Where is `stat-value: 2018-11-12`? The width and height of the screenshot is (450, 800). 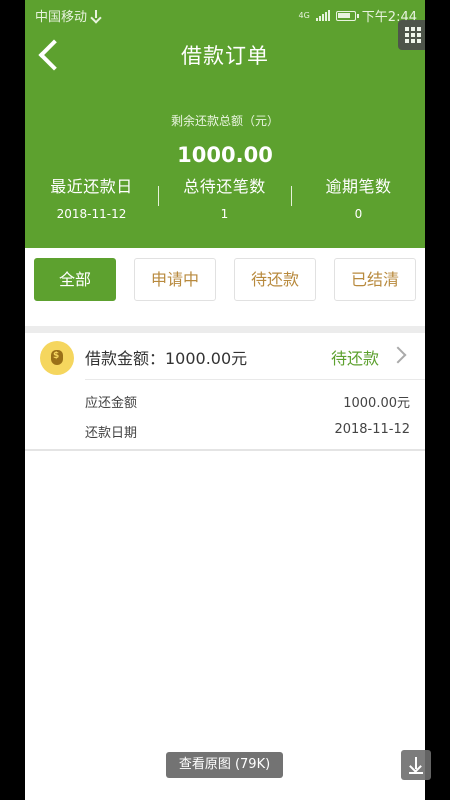
stat-value: 2018-11-12 is located at coordinates (91, 214).